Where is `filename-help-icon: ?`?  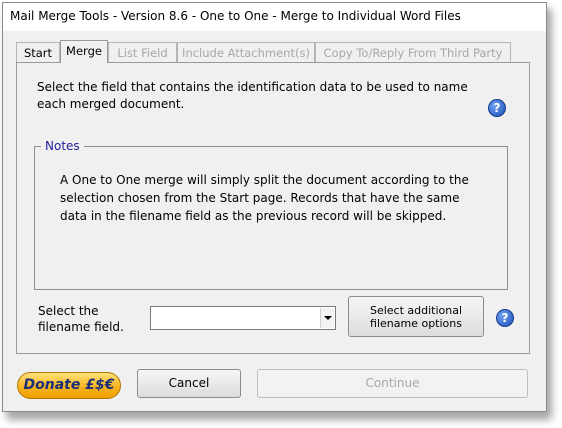
filename-help-icon: ? is located at coordinates (505, 318).